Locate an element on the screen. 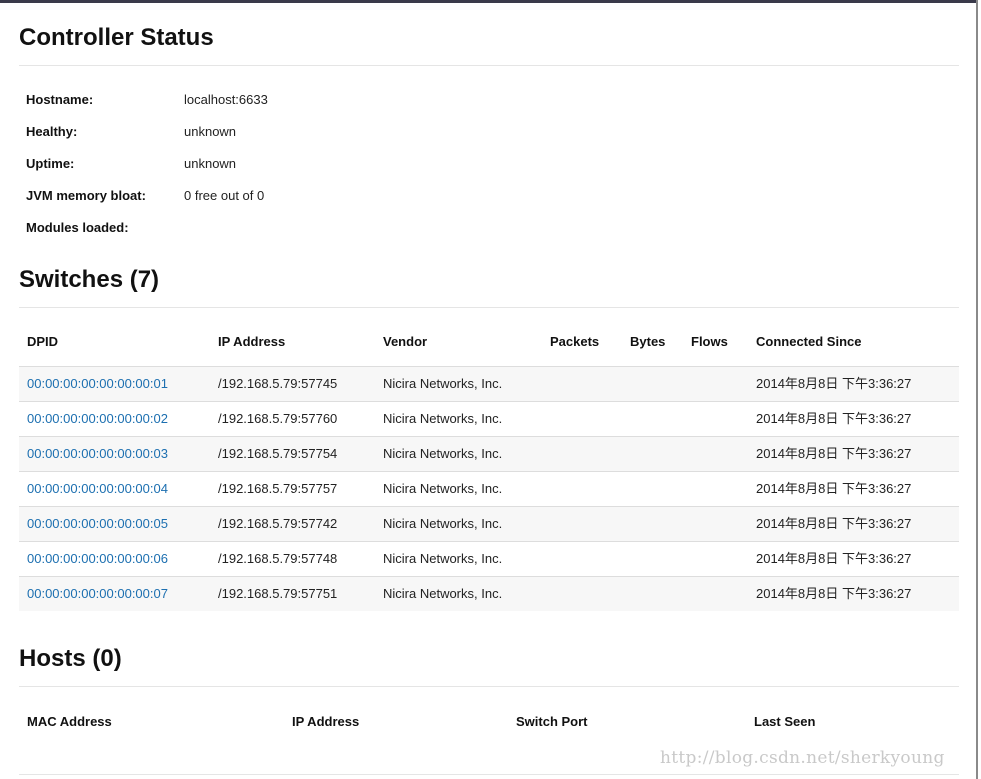  column-header-last-seen: Last Seen is located at coordinates (785, 721).